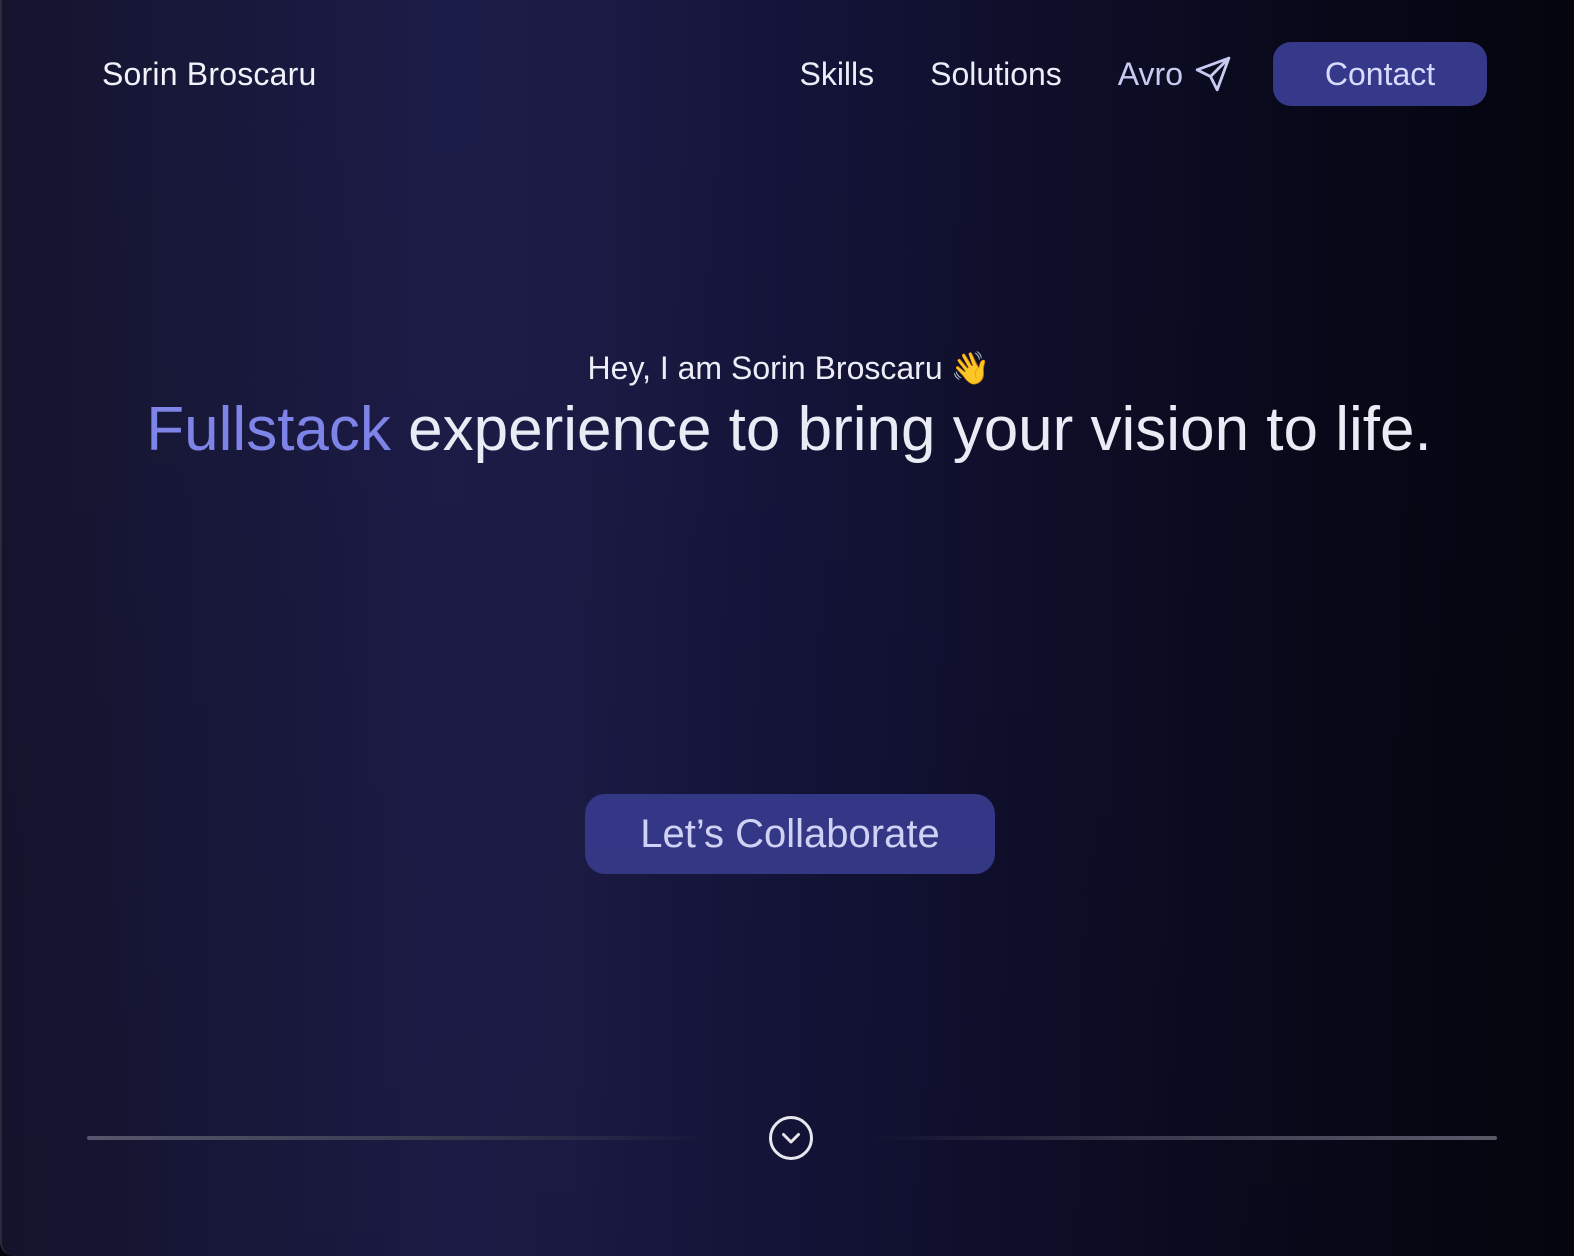 The height and width of the screenshot is (1256, 1574). I want to click on headline-rest: experience to bring your vision to life., so click(920, 429).